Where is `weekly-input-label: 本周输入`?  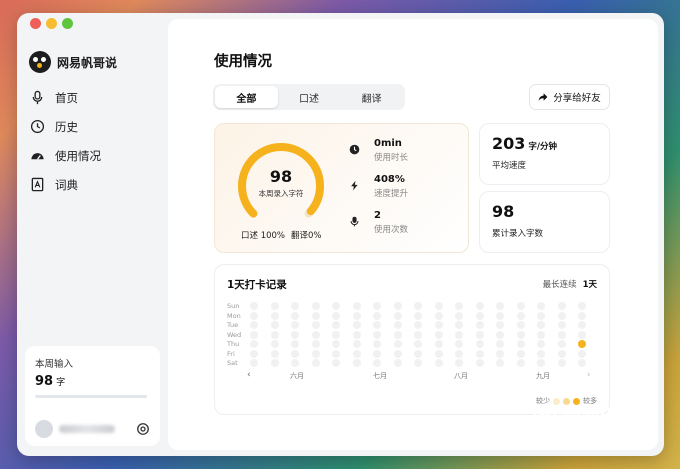
weekly-input-label: 本周输入 is located at coordinates (54, 364).